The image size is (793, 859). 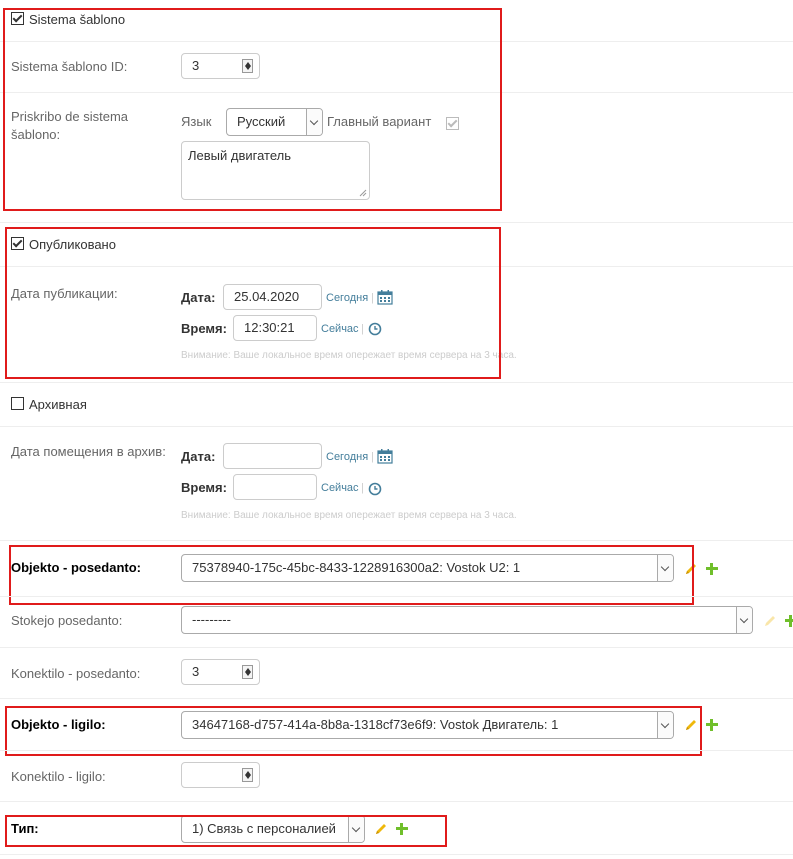 What do you see at coordinates (204, 487) in the screenshot?
I see `archive-time-sublabel: Время:` at bounding box center [204, 487].